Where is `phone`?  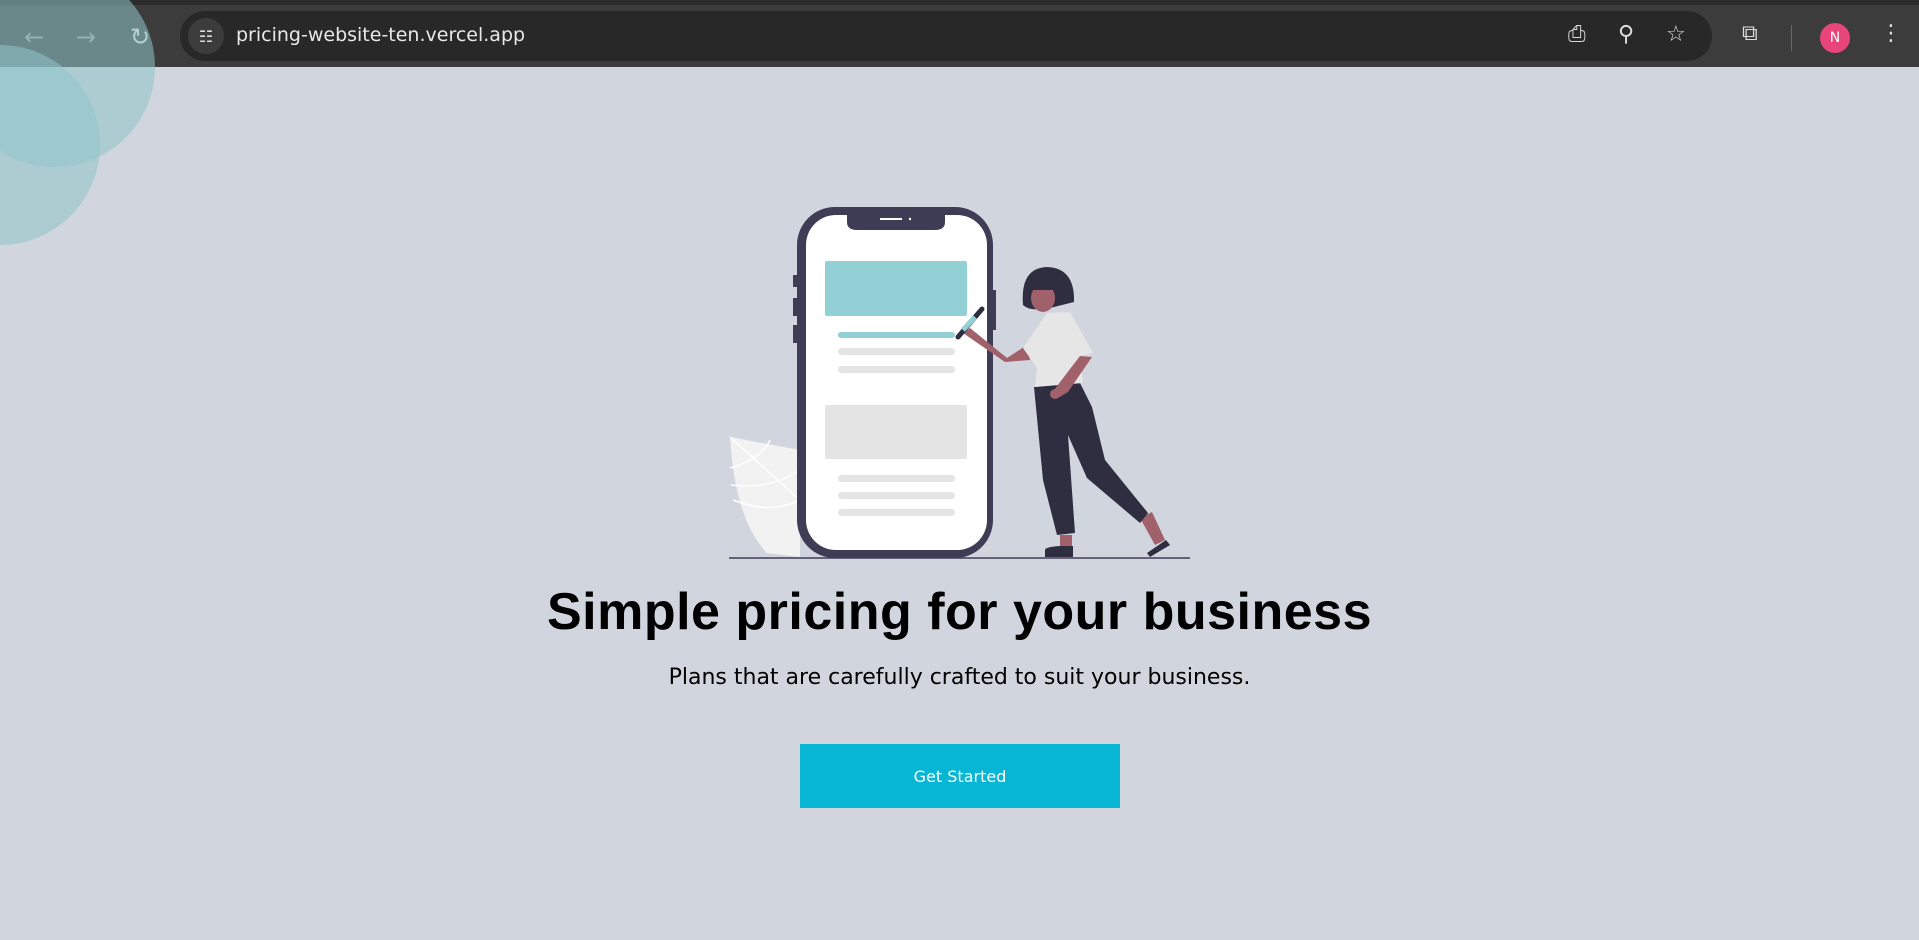 phone is located at coordinates (894, 382).